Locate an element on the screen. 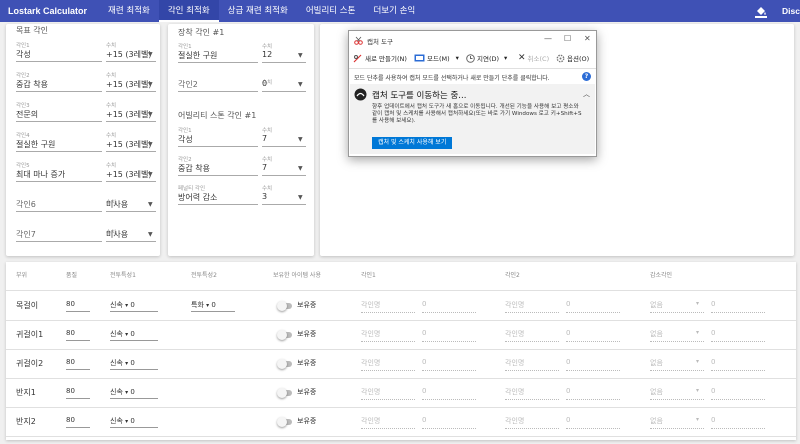  quantity-select: 12 is located at coordinates (267, 54).